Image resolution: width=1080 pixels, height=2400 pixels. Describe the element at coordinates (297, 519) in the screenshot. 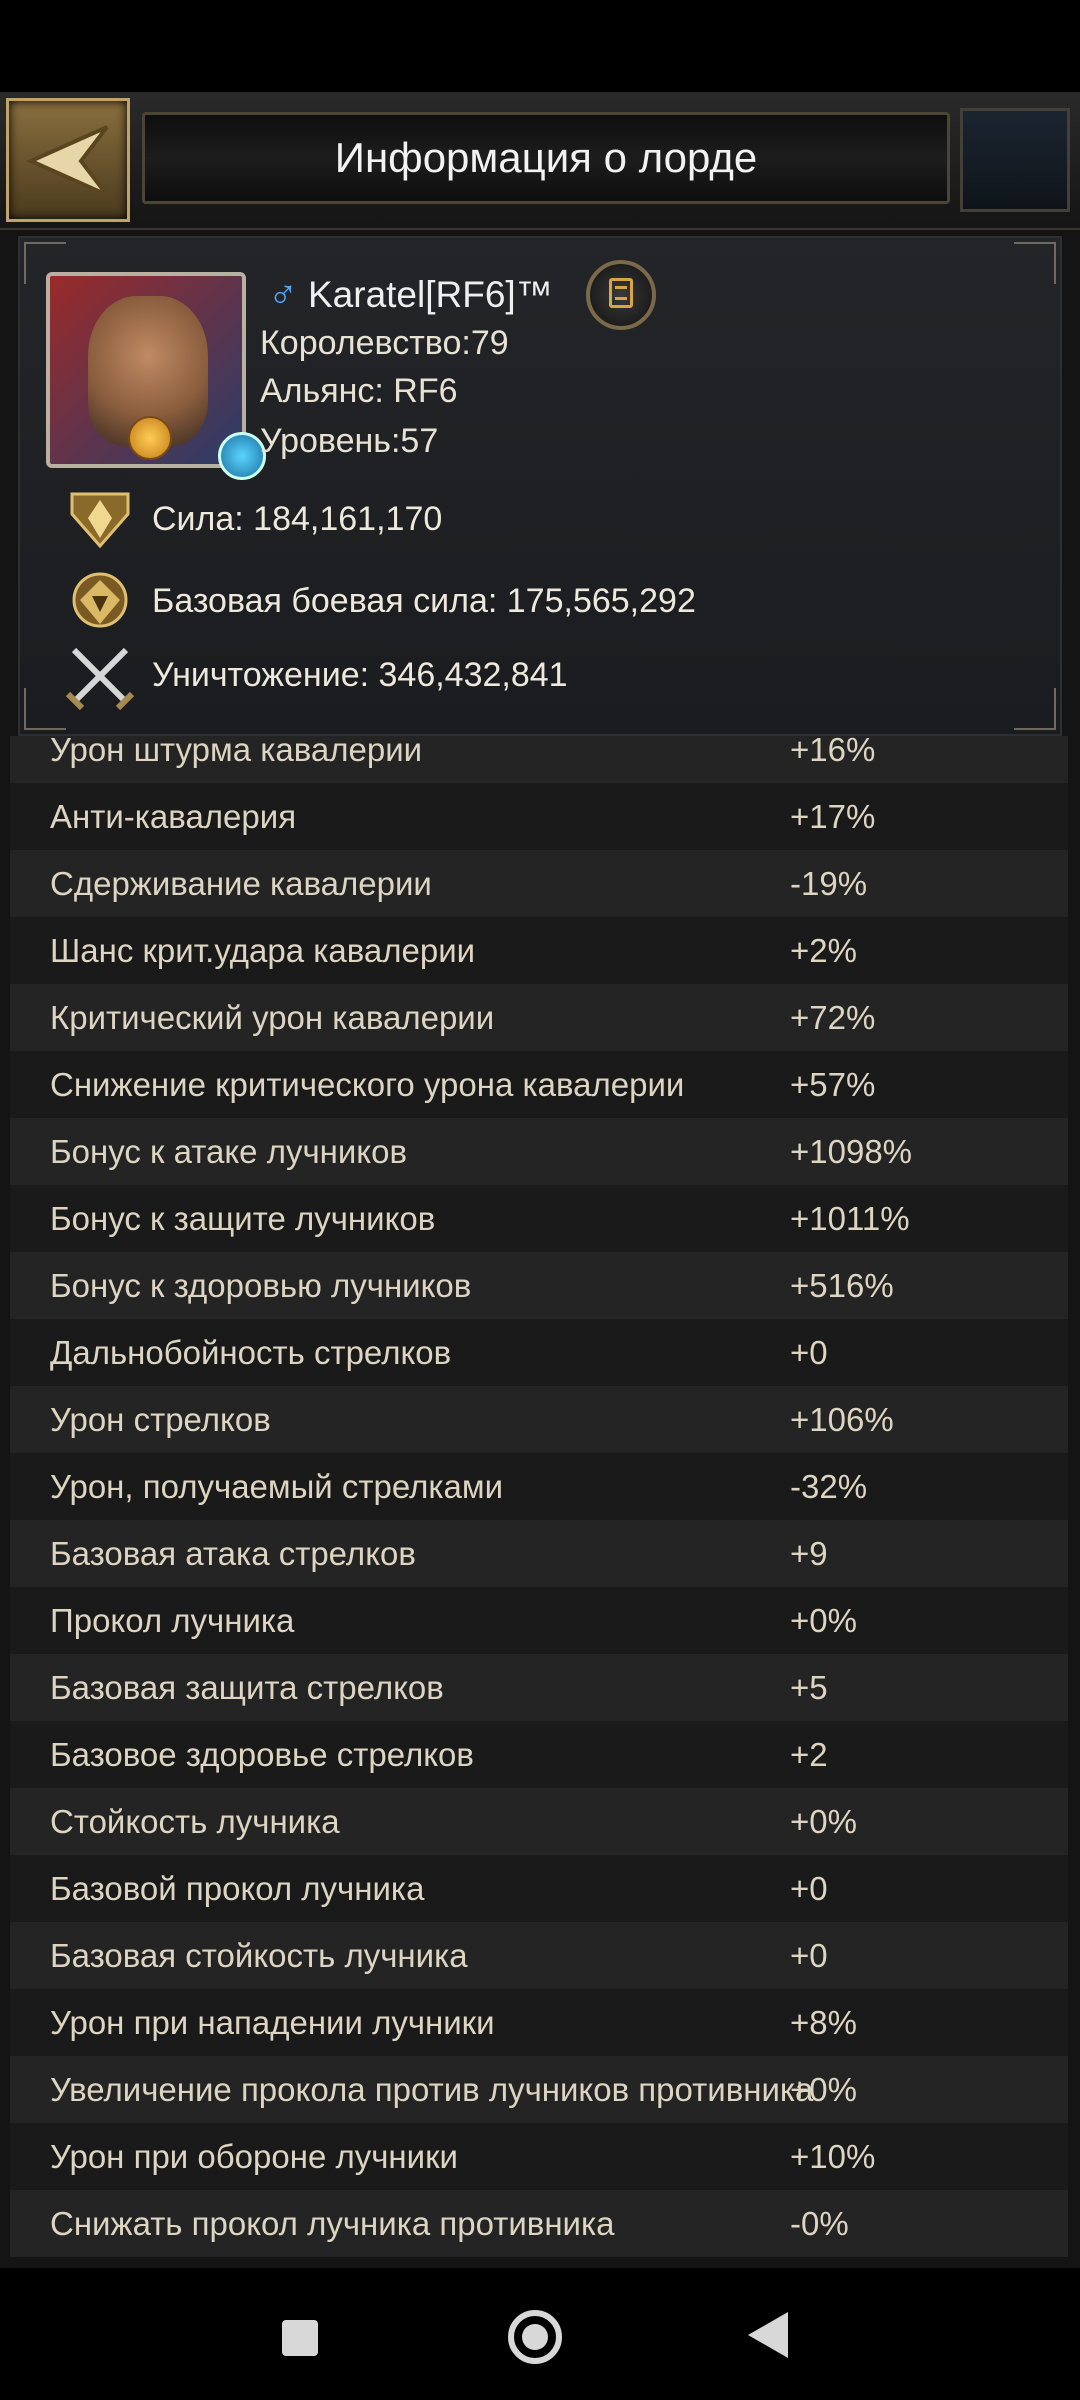

I see `power-stat: Сила: 184,161,170` at that location.